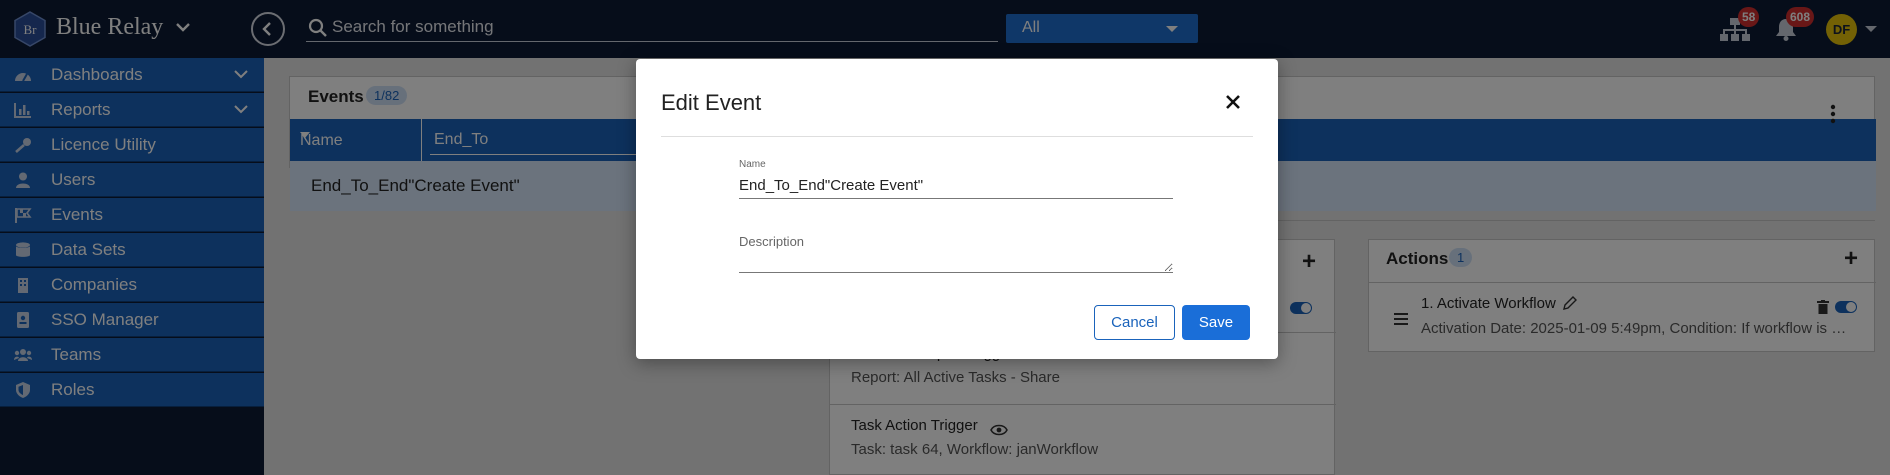  I want to click on description-field-label: Description, so click(772, 241).